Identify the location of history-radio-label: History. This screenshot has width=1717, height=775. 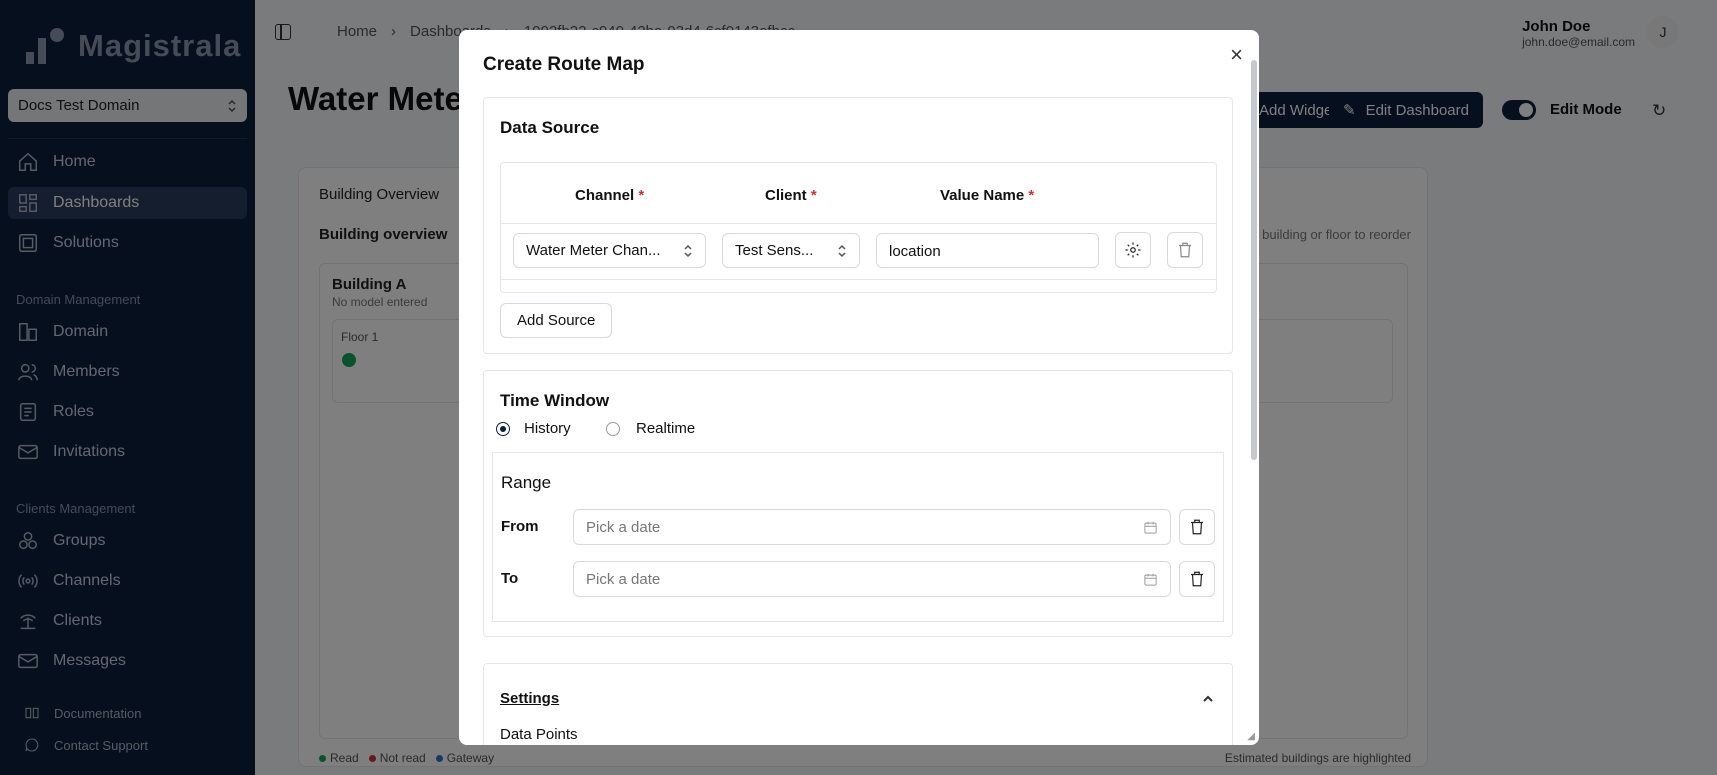
(547, 428).